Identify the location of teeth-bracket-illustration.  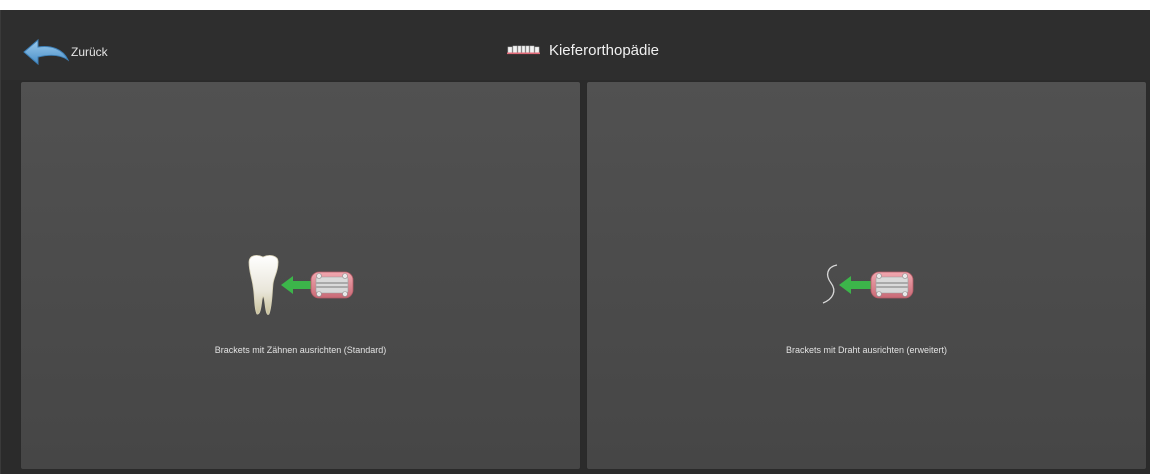
(300, 285).